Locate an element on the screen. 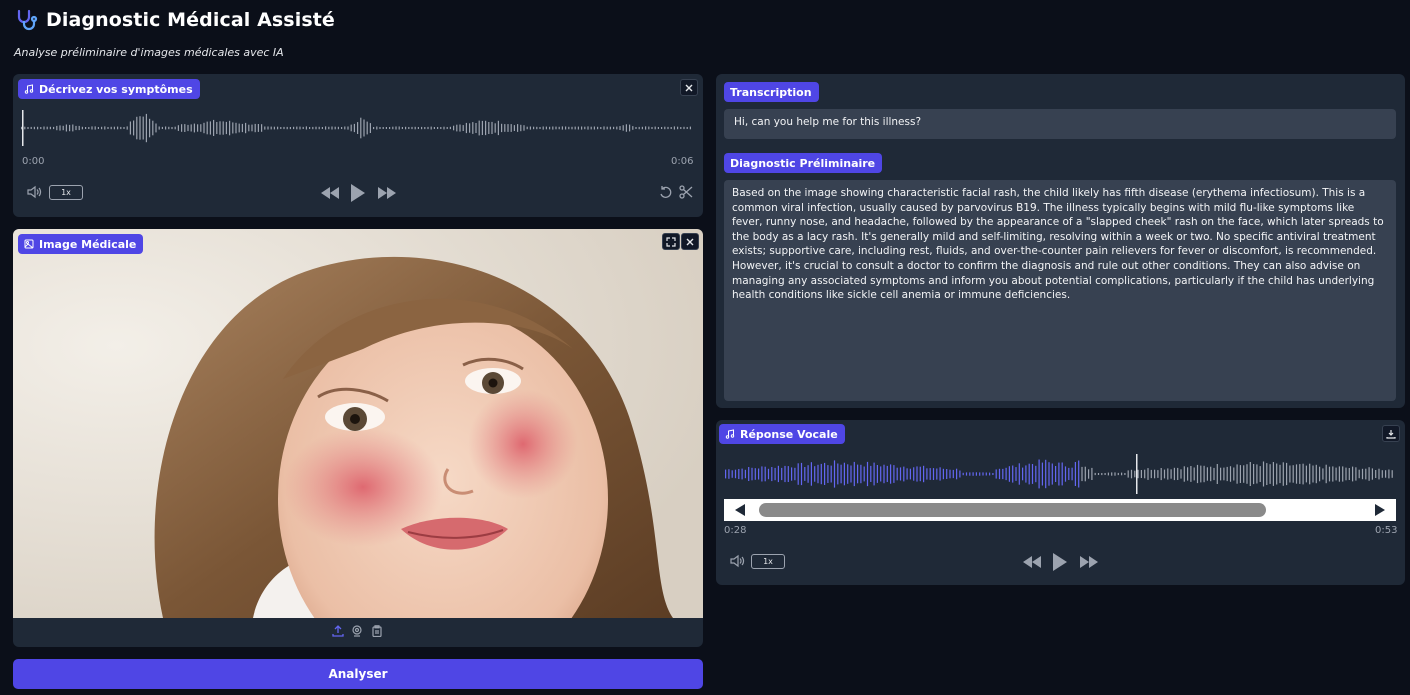 Image resolution: width=1410 pixels, height=695 pixels. diagnostic-label: Diagnostic Préliminaire is located at coordinates (803, 163).